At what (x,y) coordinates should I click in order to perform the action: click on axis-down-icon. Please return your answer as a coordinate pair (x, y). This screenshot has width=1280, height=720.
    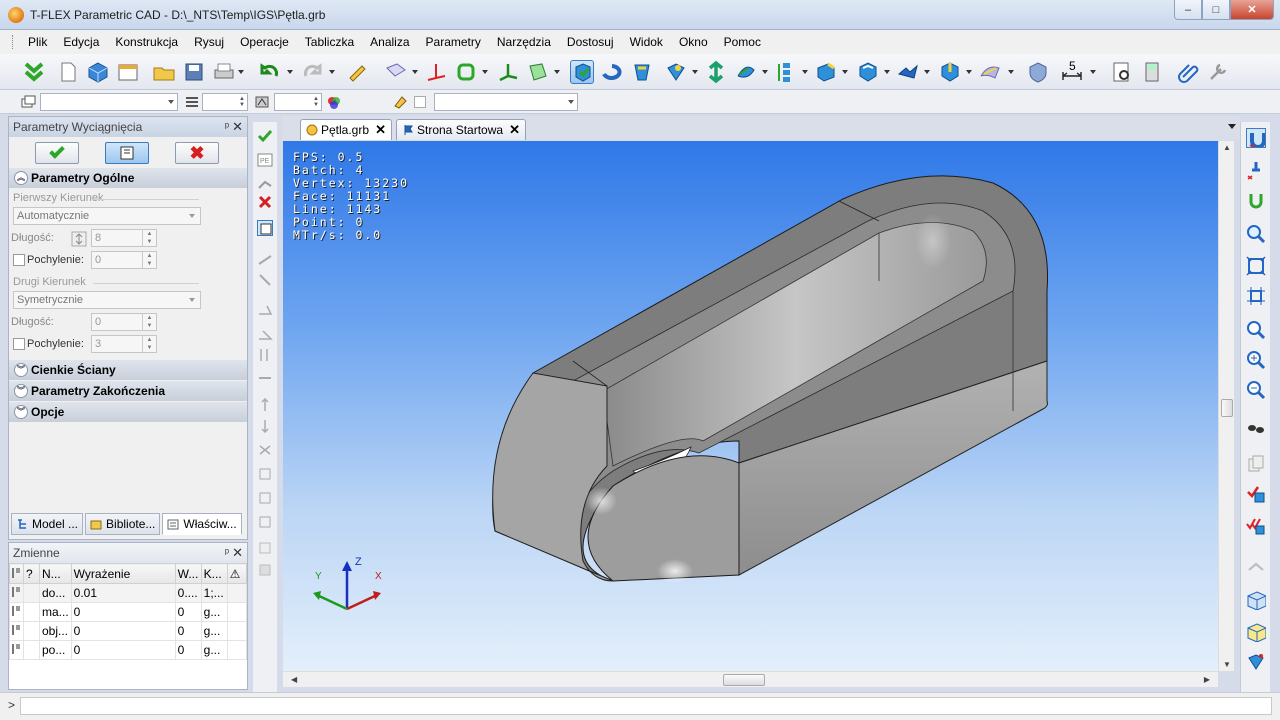
    Looking at the image, I should click on (265, 426).